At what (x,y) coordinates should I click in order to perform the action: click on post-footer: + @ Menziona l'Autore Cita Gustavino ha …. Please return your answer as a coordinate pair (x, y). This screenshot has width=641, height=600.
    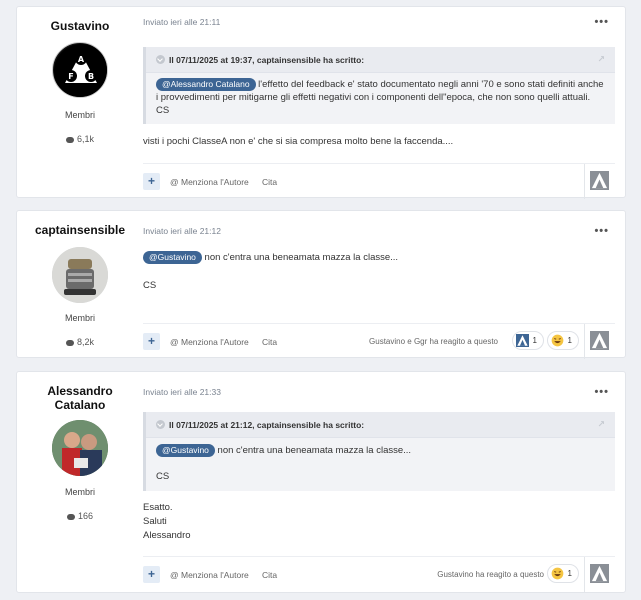
    Looking at the image, I should click on (379, 574).